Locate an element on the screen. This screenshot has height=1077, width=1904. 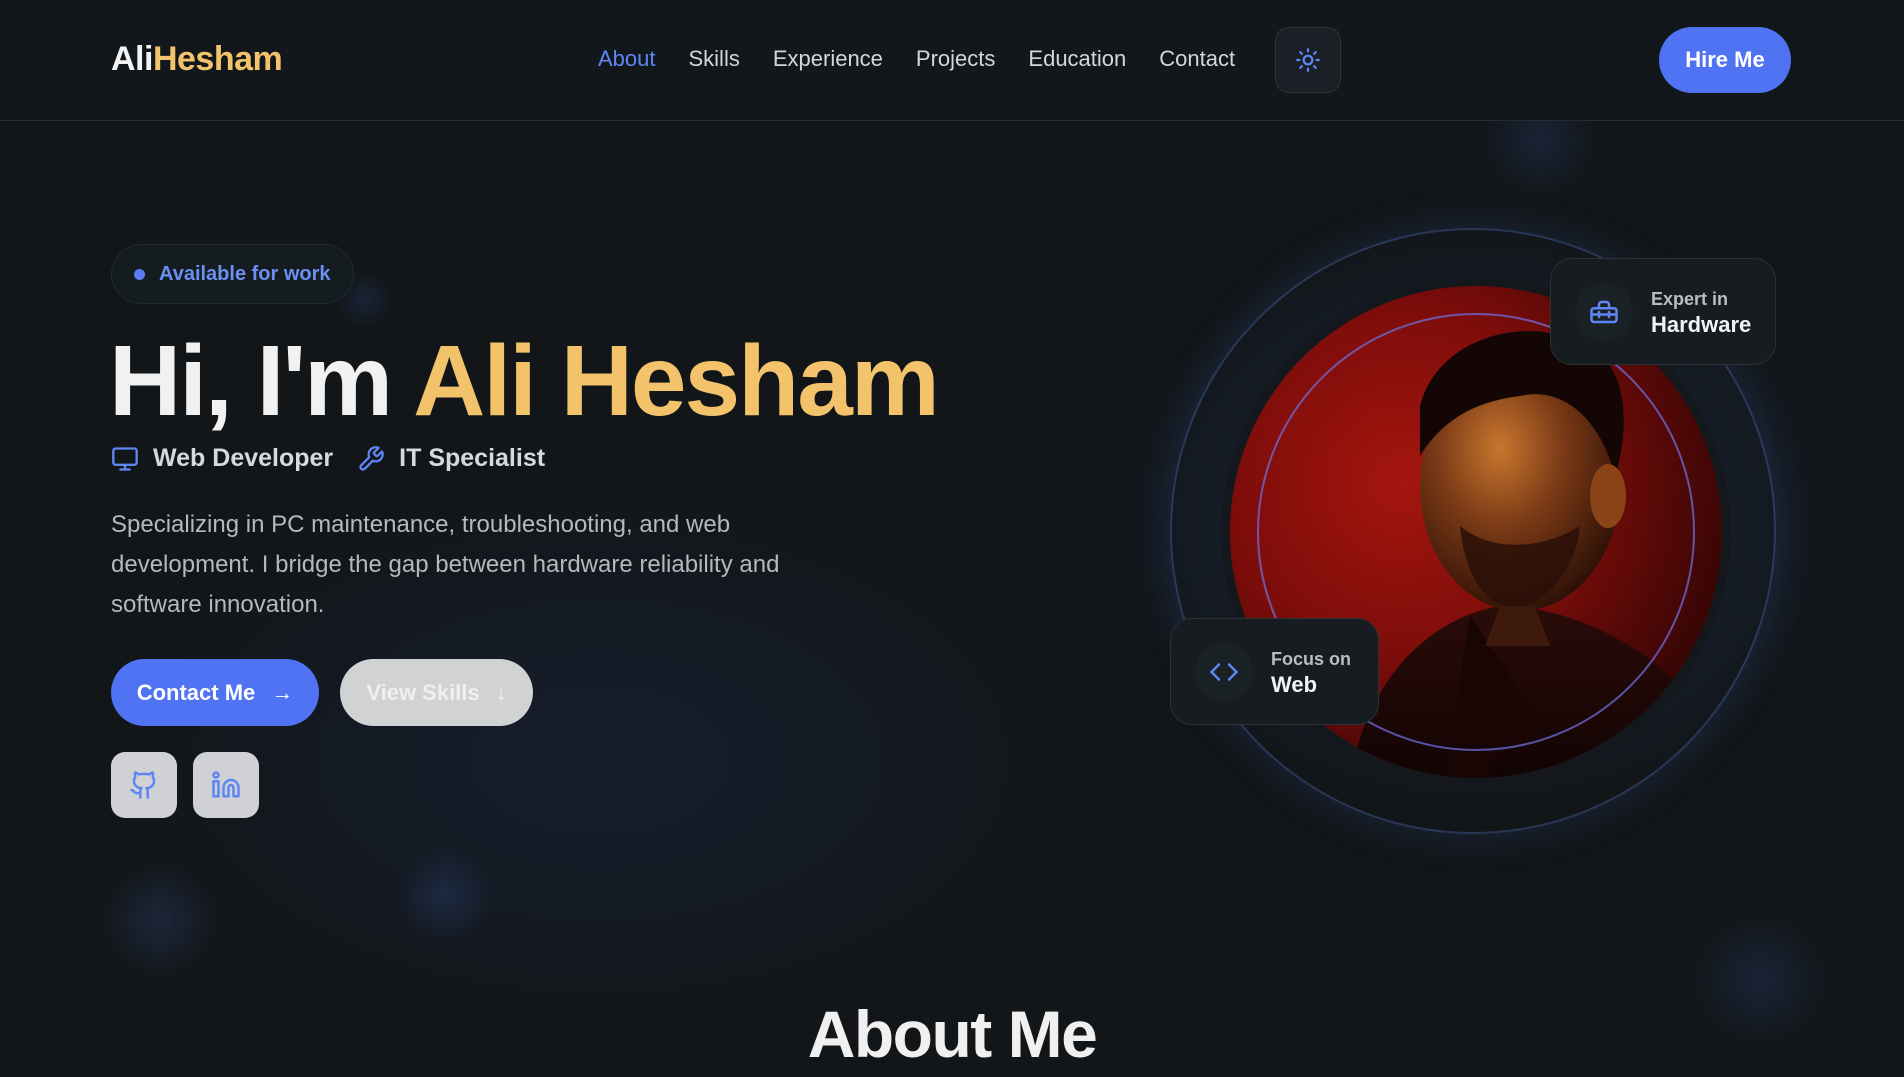
card-caption: Expert in is located at coordinates (1690, 298).